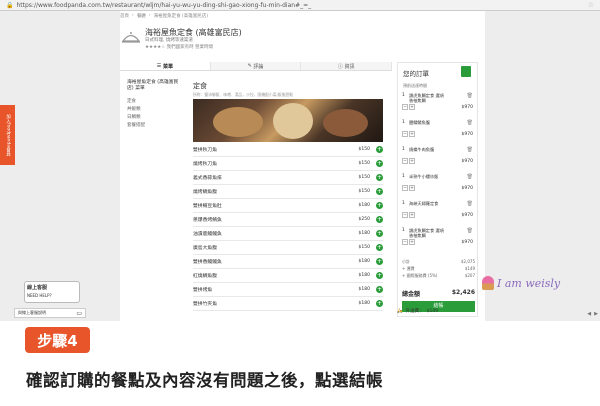  I want to click on restaurant-rating: ★★★★☆ 我們國家有時 營業時間, so click(179, 47).